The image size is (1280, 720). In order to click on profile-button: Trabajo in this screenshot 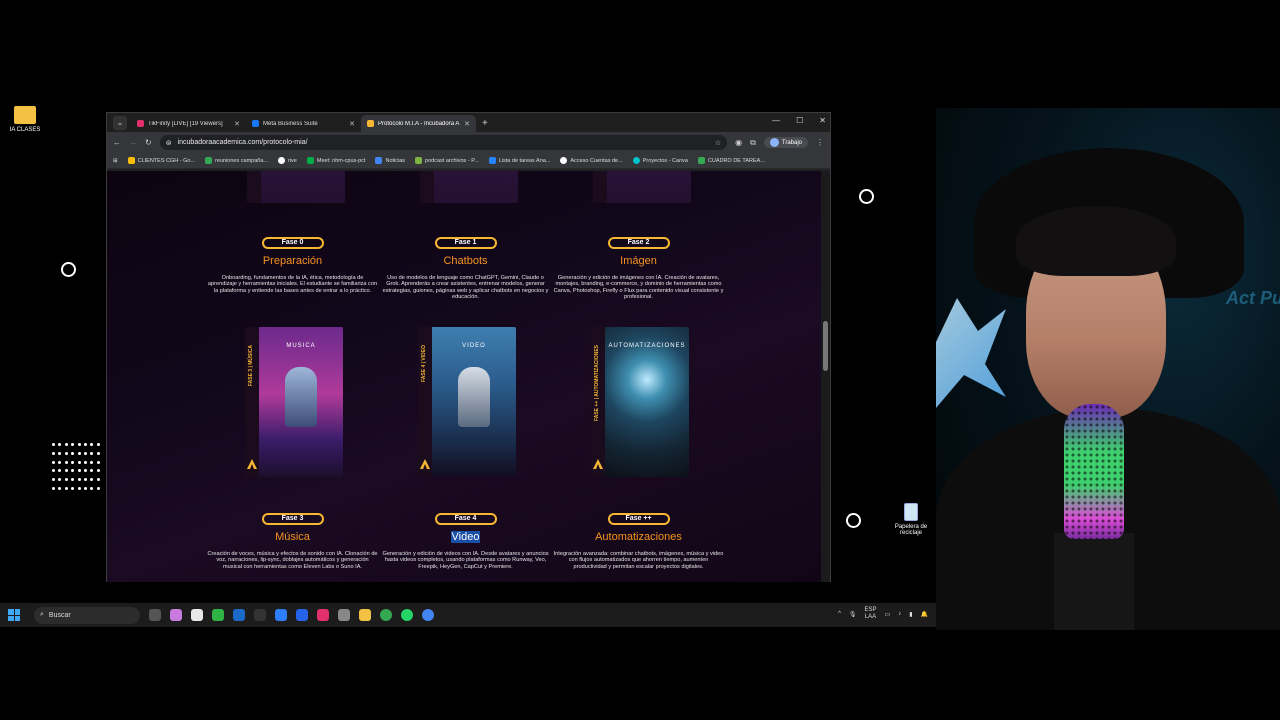, I will do `click(785, 142)`.